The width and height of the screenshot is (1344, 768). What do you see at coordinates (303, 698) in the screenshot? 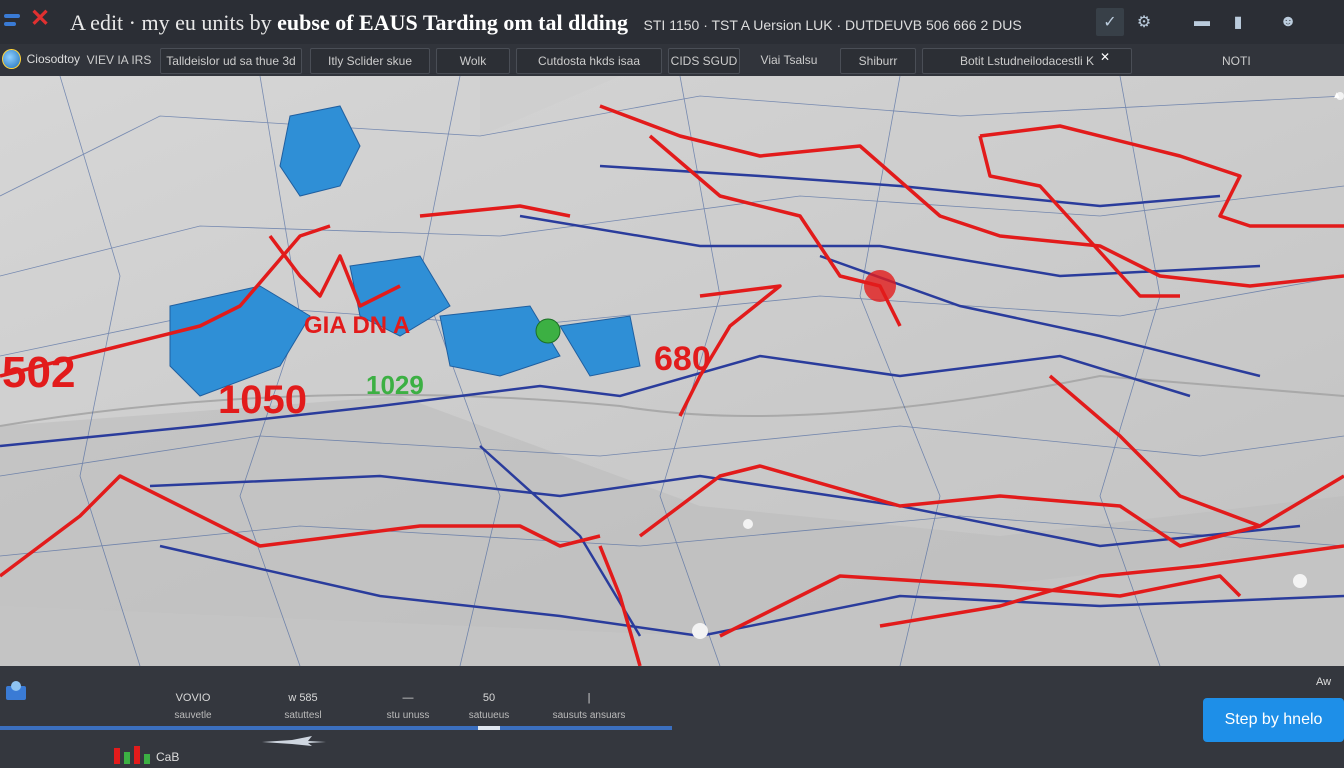
I see `metric-2-top: w 585` at bounding box center [303, 698].